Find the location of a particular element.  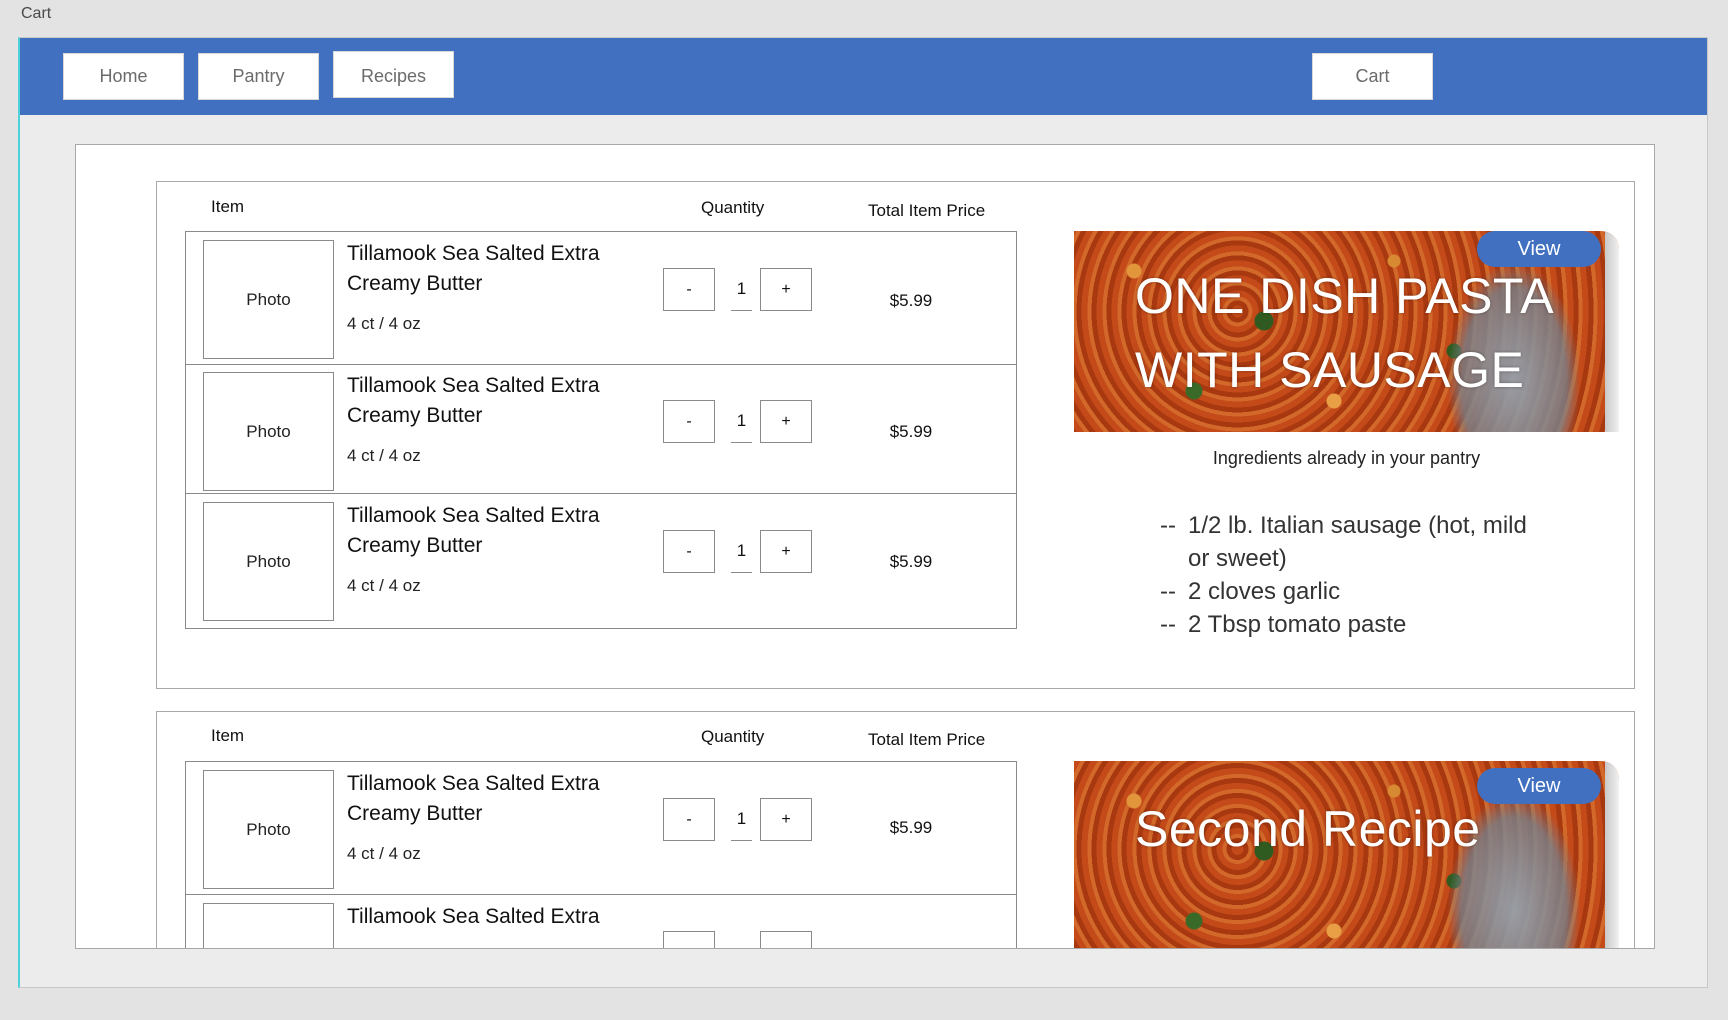

recipe-title: ONE DISH PASTA WITH SAUSAGE is located at coordinates (1344, 333).